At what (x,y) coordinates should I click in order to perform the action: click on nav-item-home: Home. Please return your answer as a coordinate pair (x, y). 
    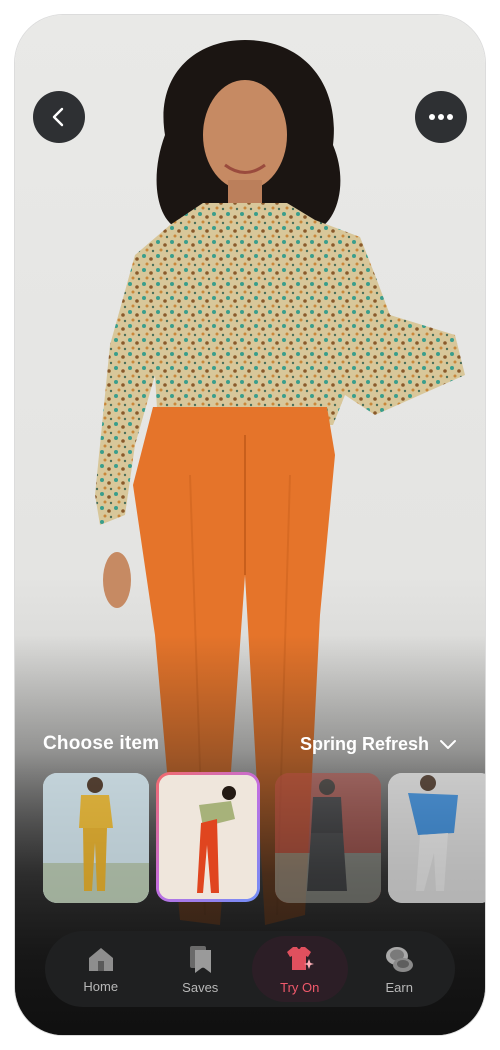
    Looking at the image, I should click on (101, 969).